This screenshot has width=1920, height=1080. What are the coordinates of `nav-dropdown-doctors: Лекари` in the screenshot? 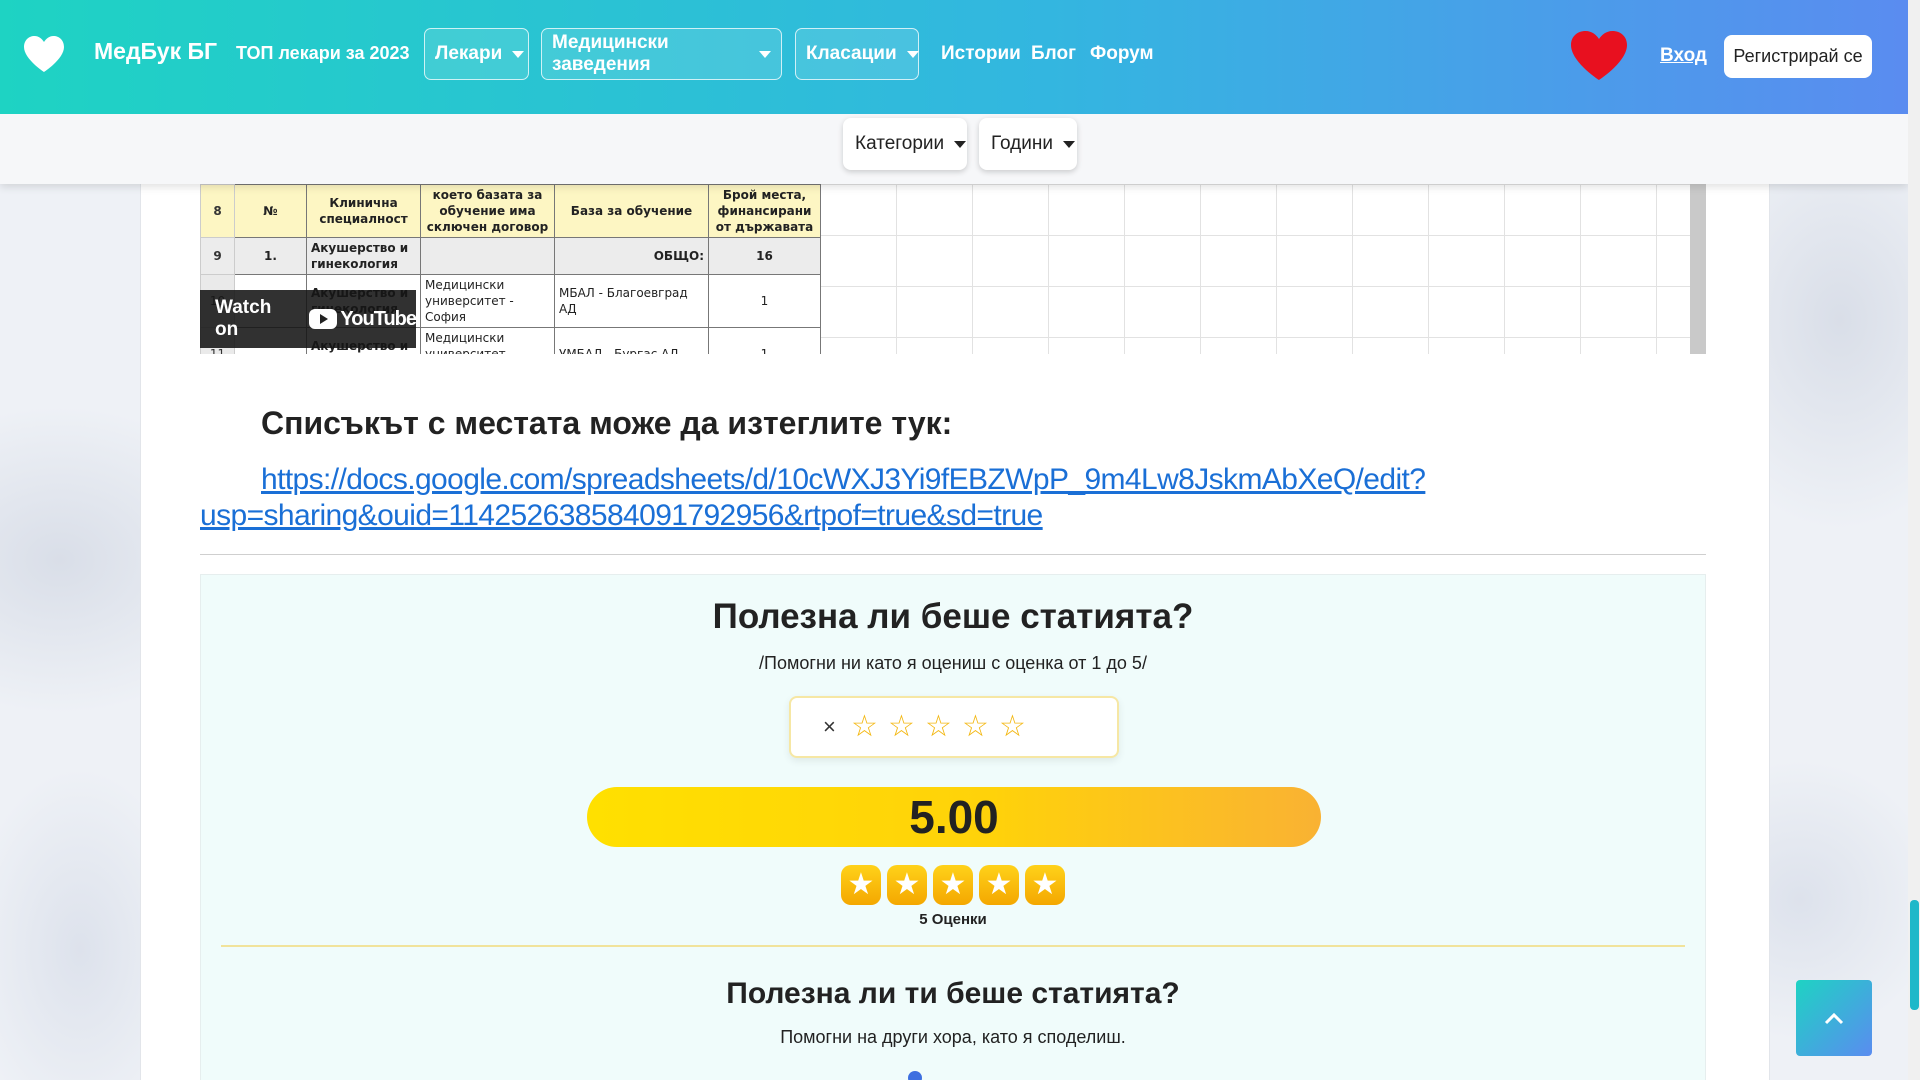 It's located at (476, 54).